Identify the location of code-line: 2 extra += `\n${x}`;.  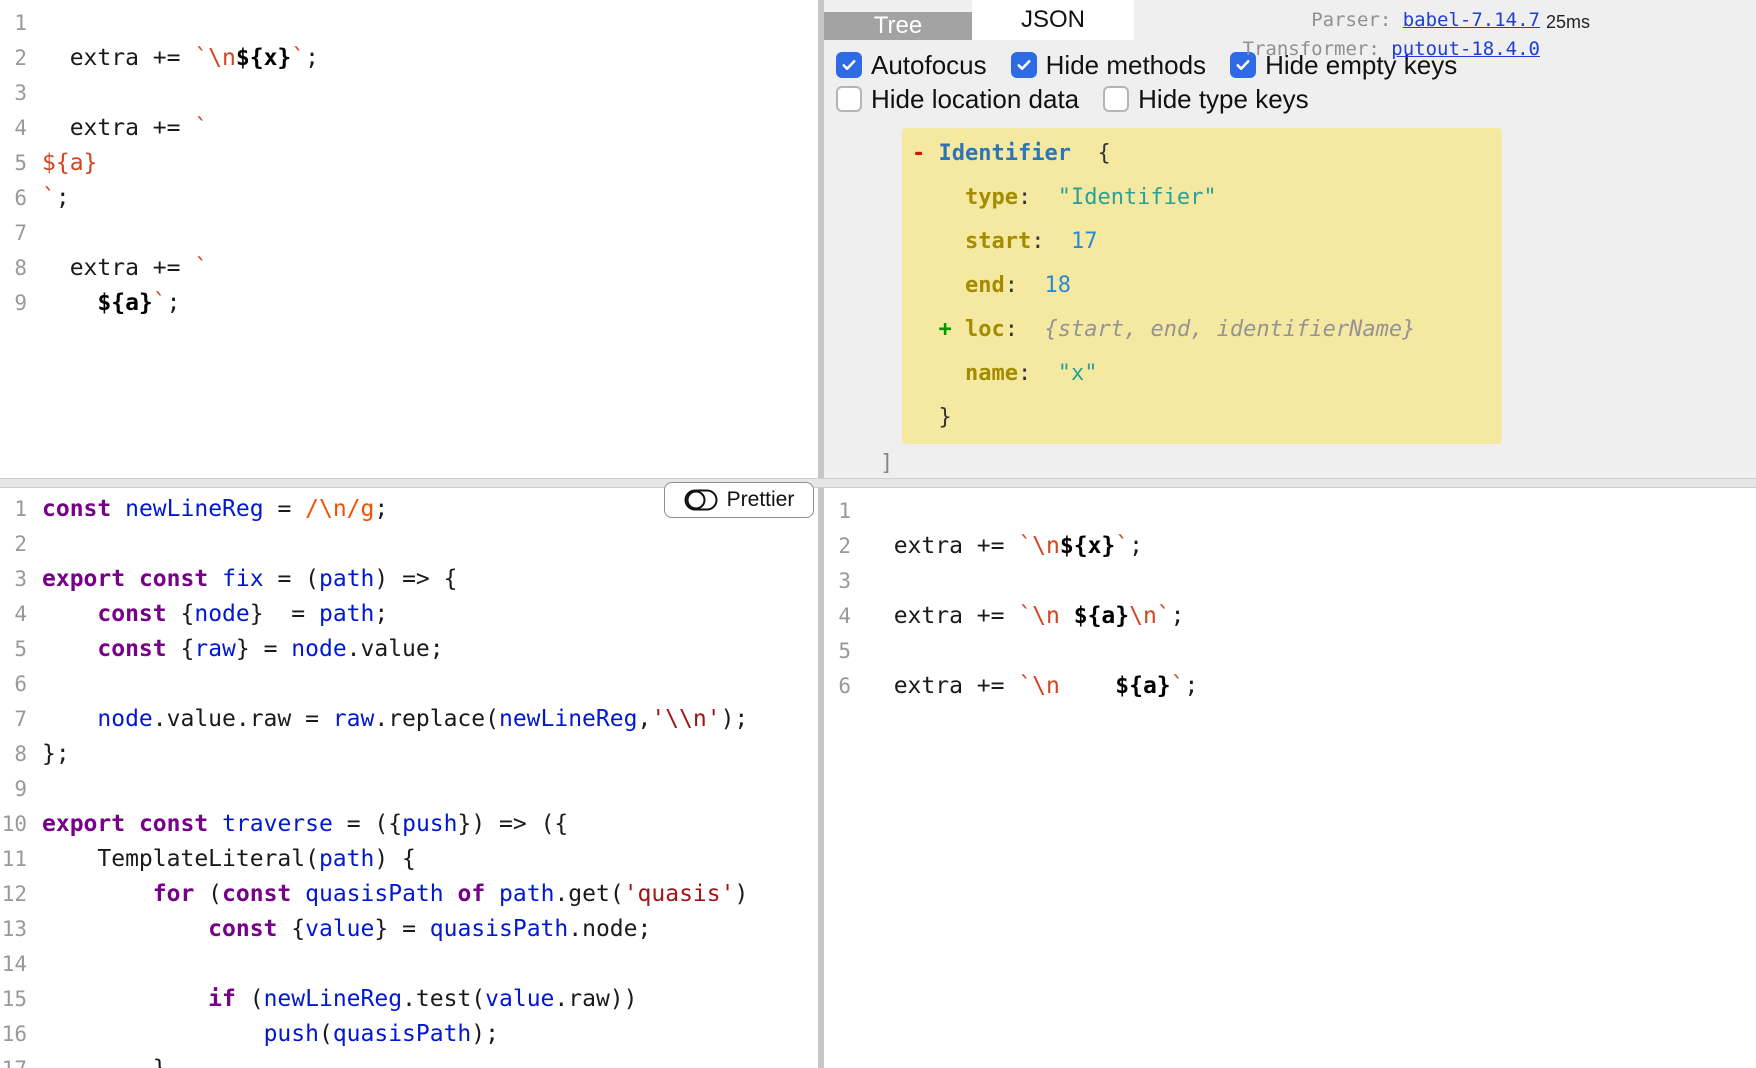
(1290, 546).